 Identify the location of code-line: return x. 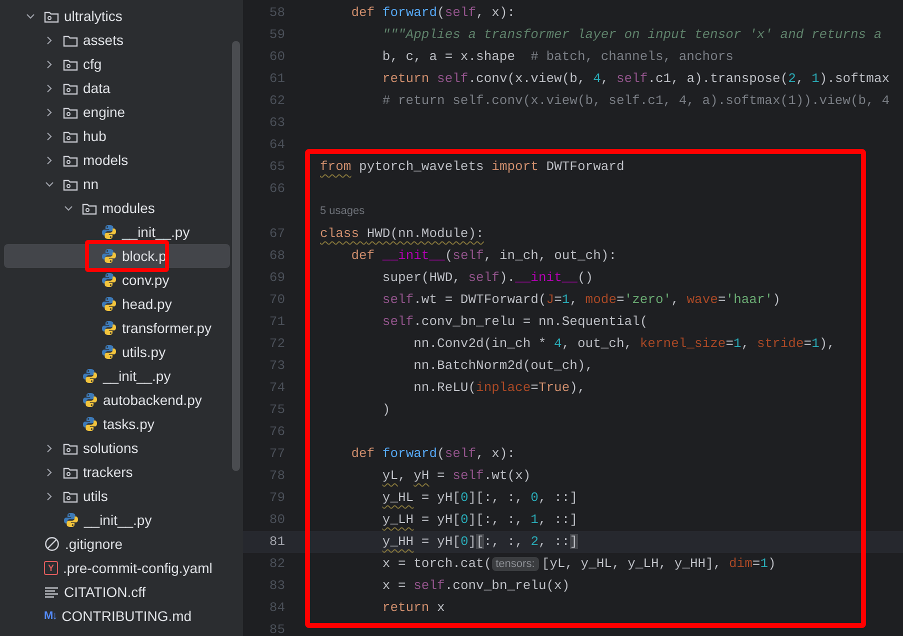
(413, 608).